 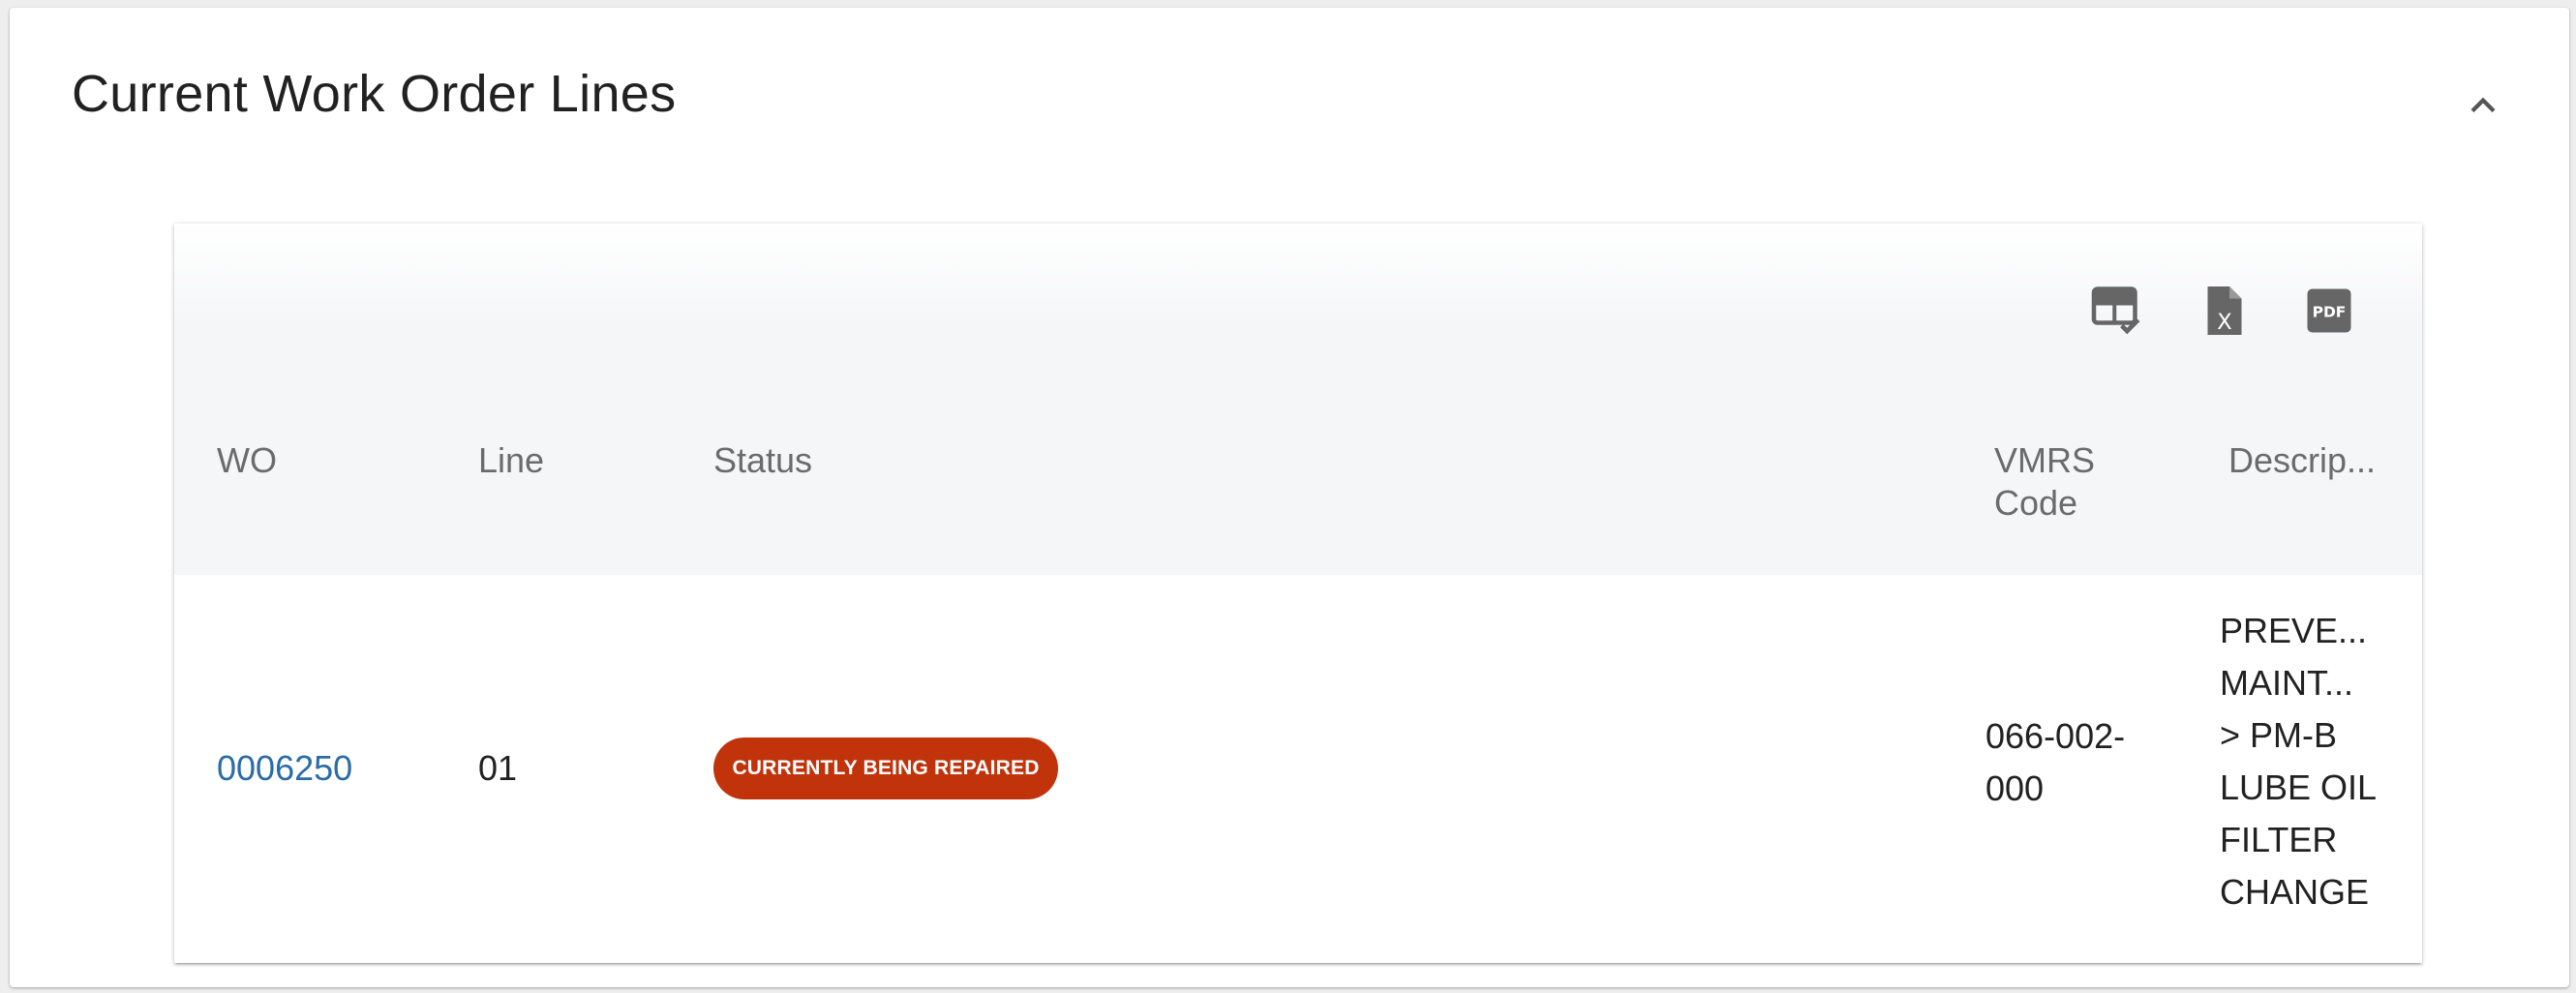 What do you see at coordinates (2224, 322) in the screenshot?
I see `svg-text: X` at bounding box center [2224, 322].